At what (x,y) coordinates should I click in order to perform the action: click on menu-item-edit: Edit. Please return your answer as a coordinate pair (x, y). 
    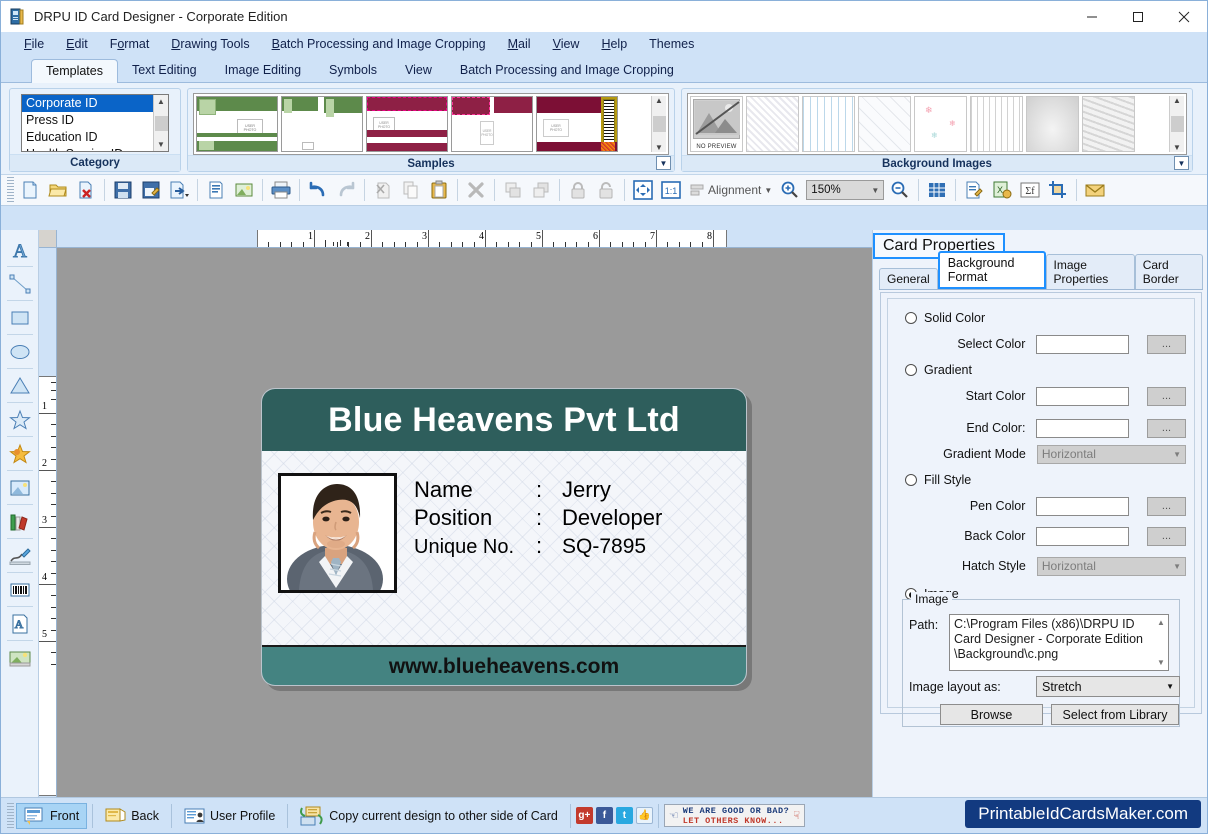
    Looking at the image, I should click on (77, 44).